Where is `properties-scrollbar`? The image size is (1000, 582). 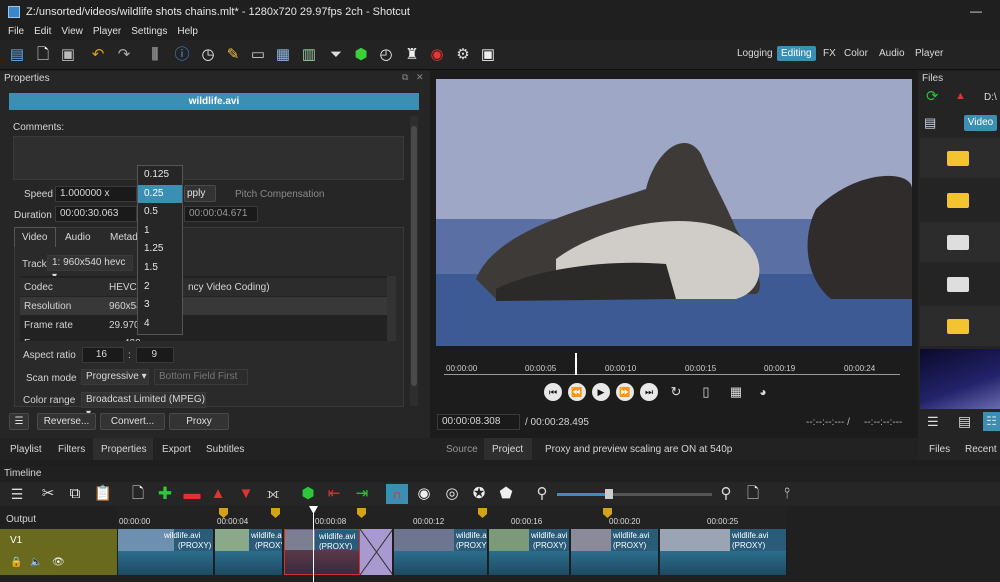
properties-scrollbar is located at coordinates (414, 261).